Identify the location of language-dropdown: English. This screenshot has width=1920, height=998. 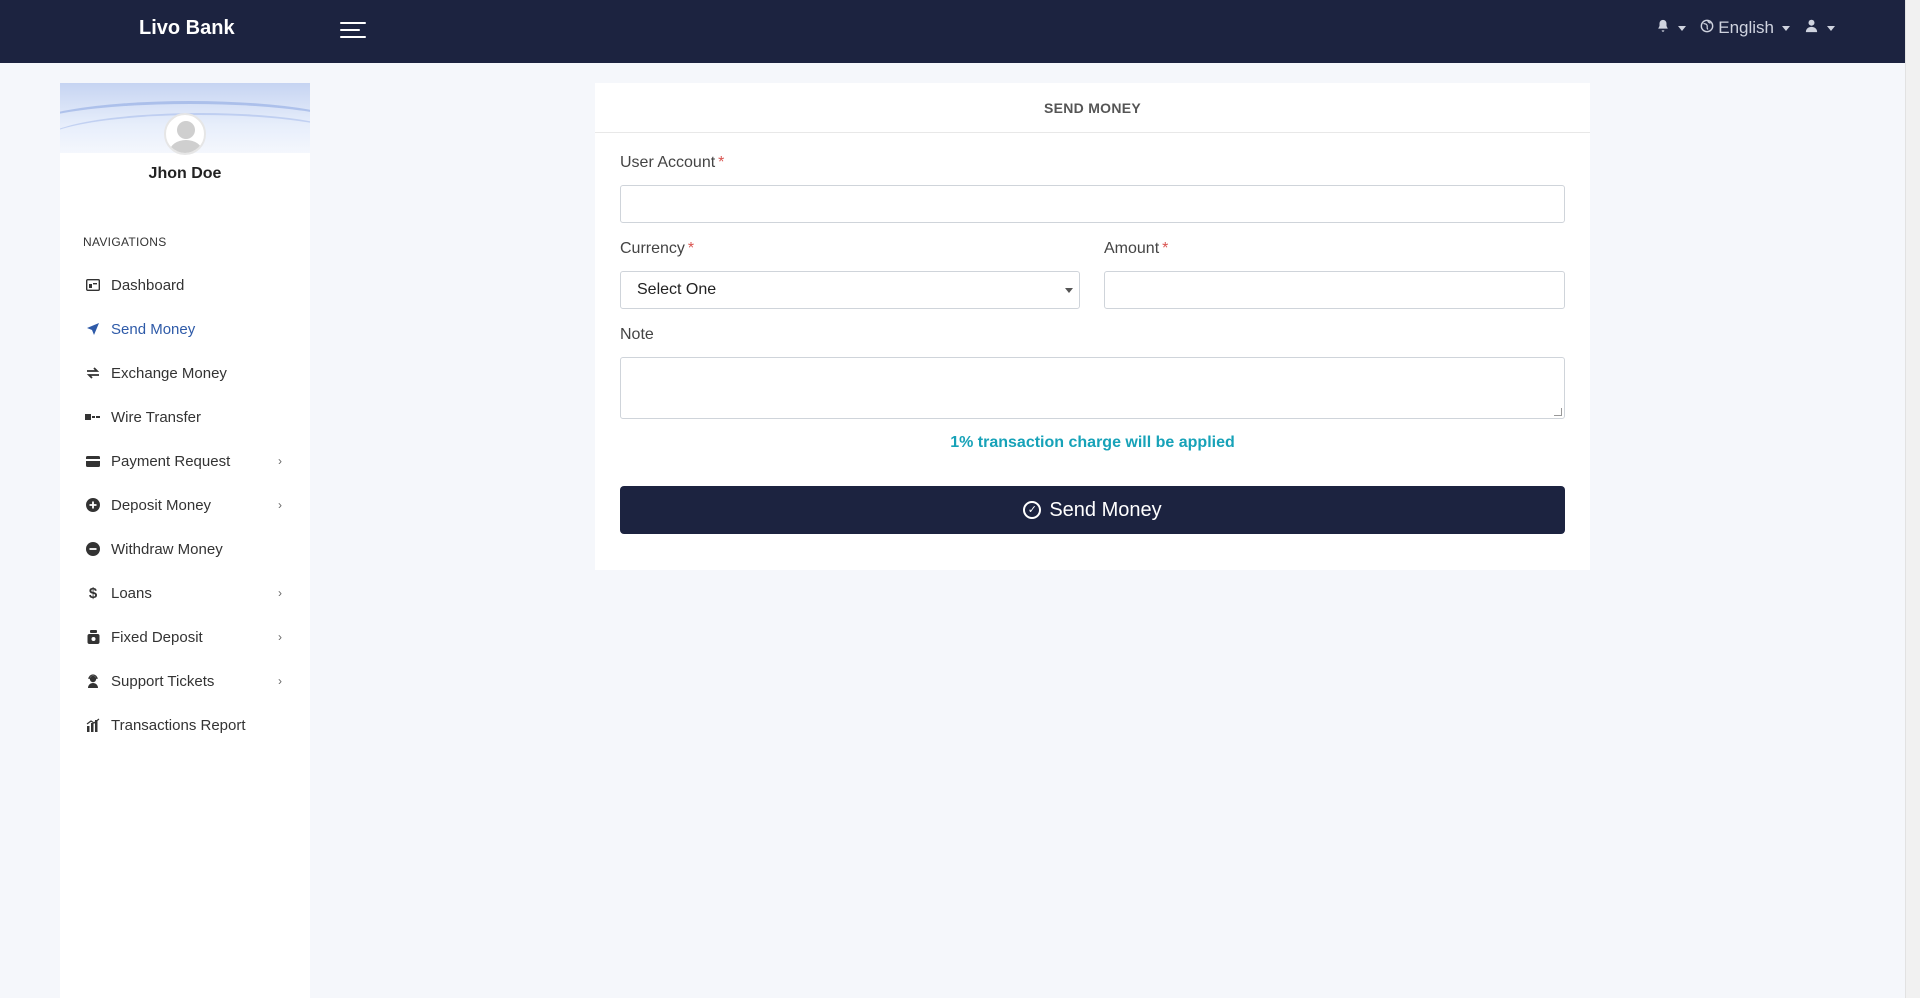
(1745, 28).